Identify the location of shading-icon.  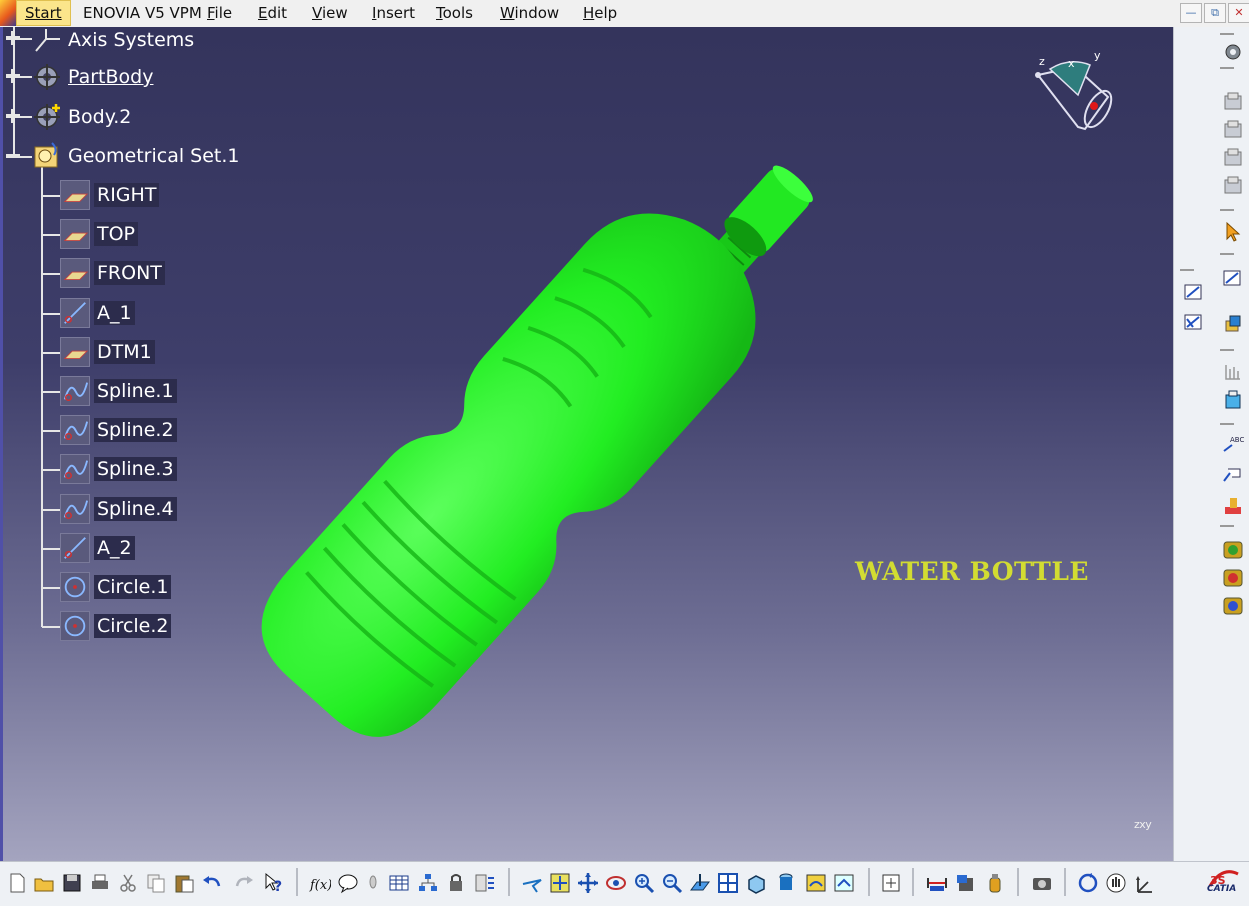
(786, 883).